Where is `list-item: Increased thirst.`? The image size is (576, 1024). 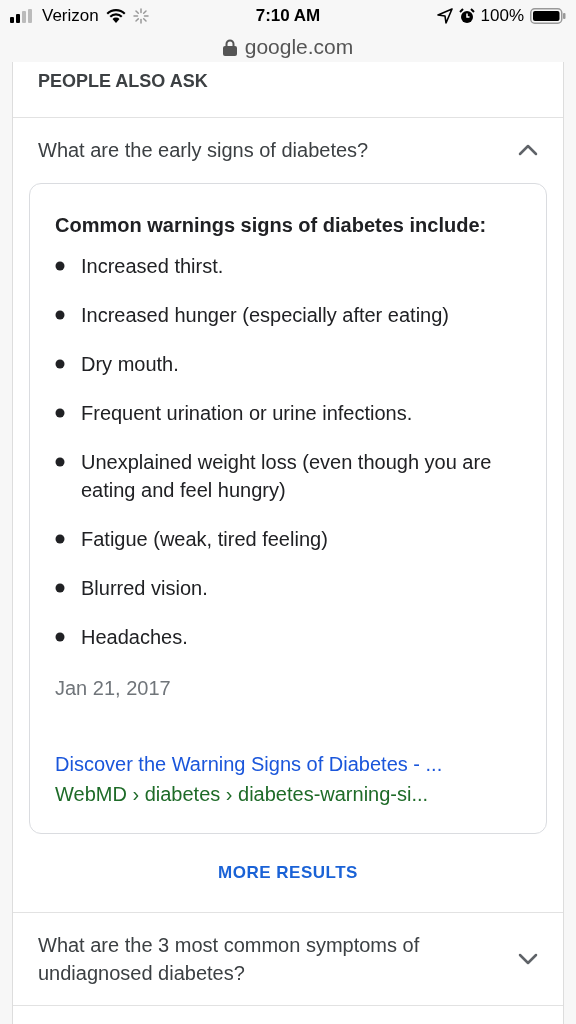 list-item: Increased thirst. is located at coordinates (152, 266).